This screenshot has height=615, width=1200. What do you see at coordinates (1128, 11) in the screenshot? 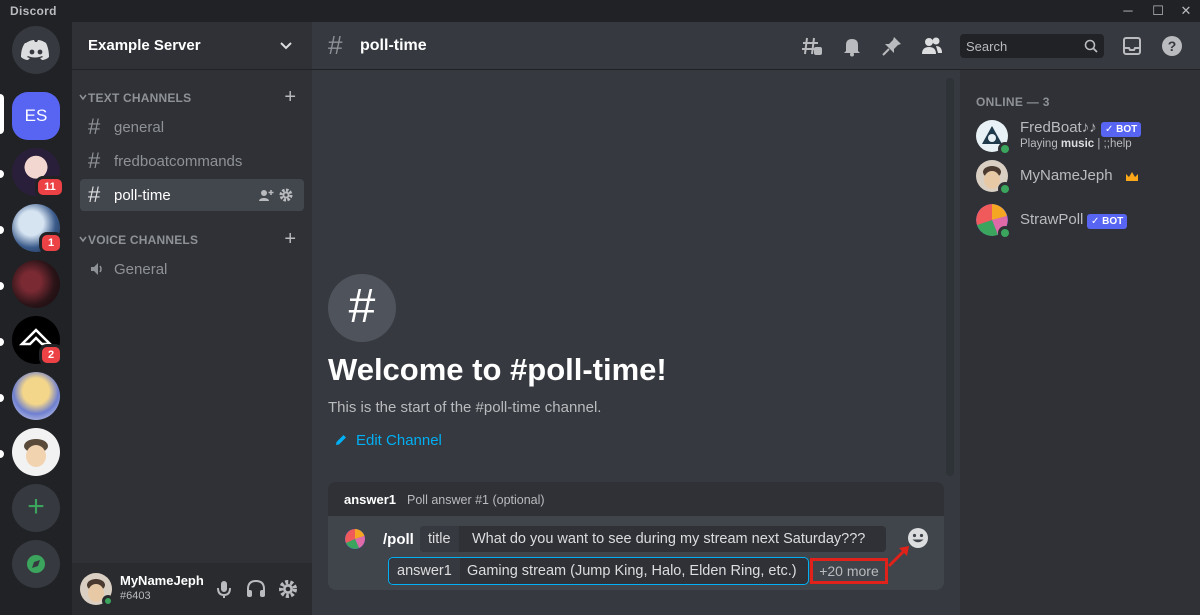
I see `minimize-button: ─` at bounding box center [1128, 11].